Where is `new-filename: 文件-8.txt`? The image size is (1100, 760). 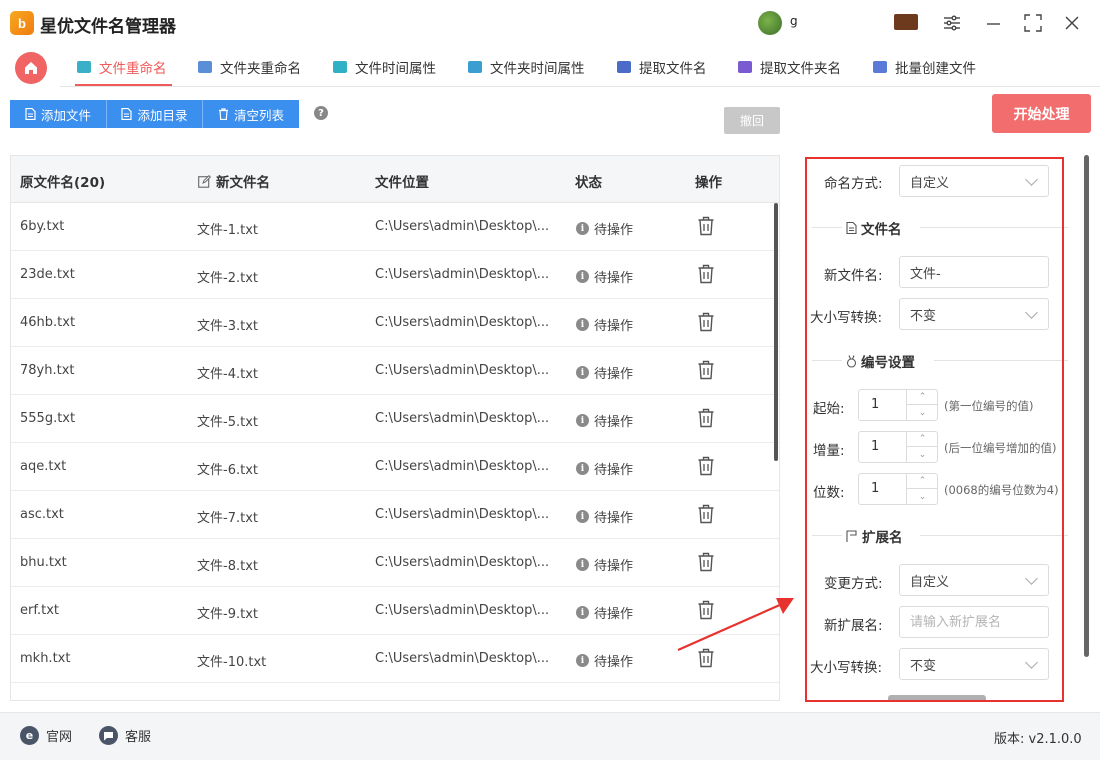
new-filename: 文件-8.txt is located at coordinates (227, 566).